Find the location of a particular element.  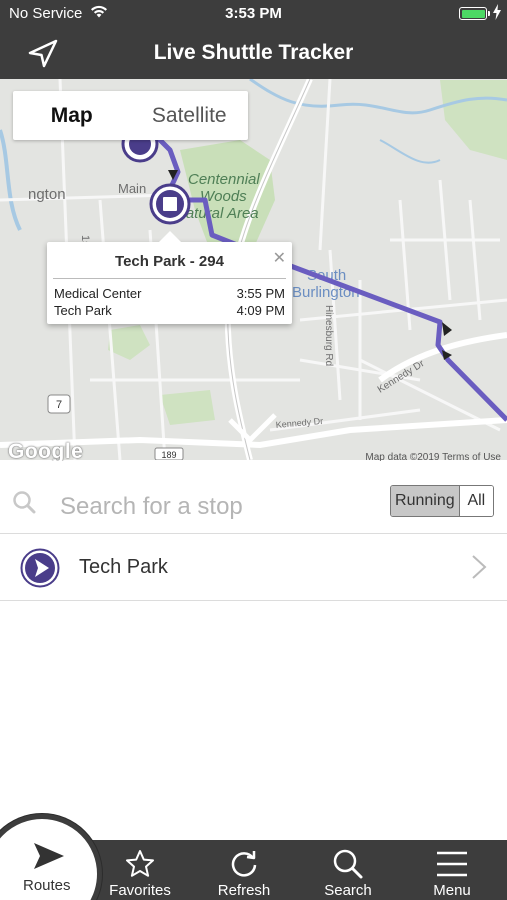

tab-routes: Routes is located at coordinates (51, 857).